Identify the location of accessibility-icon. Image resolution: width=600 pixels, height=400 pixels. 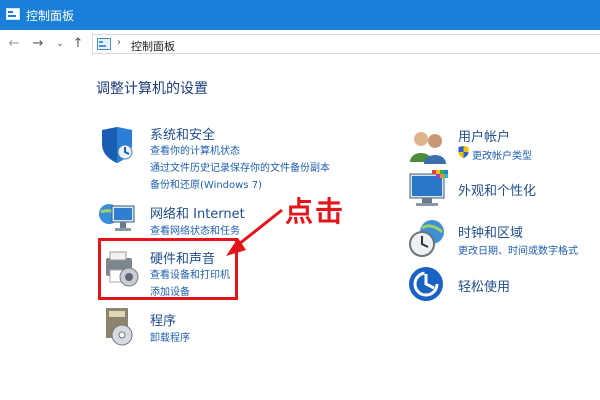
(426, 284).